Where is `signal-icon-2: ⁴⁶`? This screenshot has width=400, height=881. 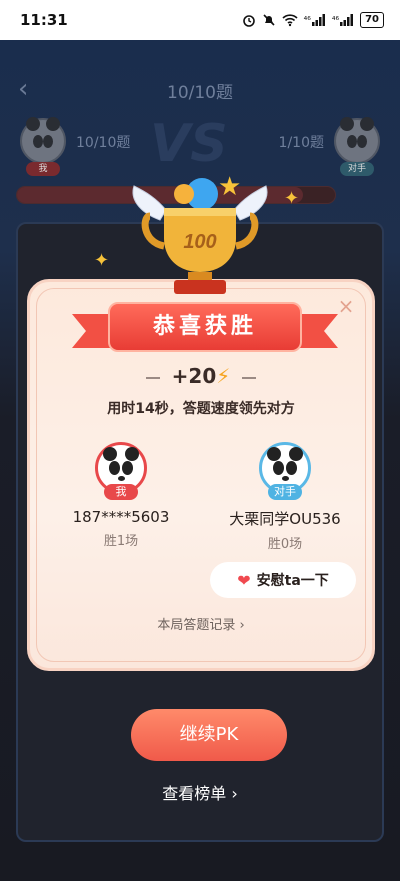
signal-icon-2: ⁴⁶ is located at coordinates (343, 20).